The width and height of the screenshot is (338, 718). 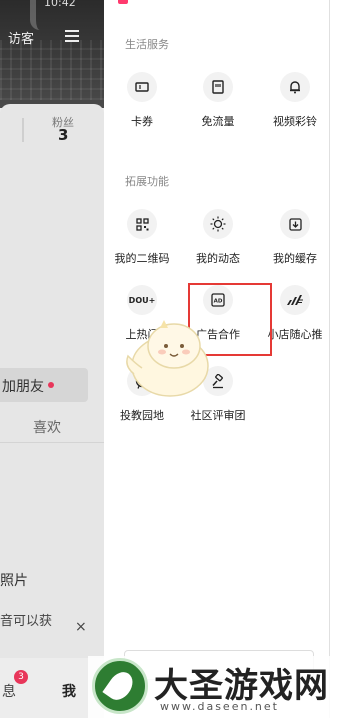 I want to click on close-icon: ×, so click(x=81, y=627).